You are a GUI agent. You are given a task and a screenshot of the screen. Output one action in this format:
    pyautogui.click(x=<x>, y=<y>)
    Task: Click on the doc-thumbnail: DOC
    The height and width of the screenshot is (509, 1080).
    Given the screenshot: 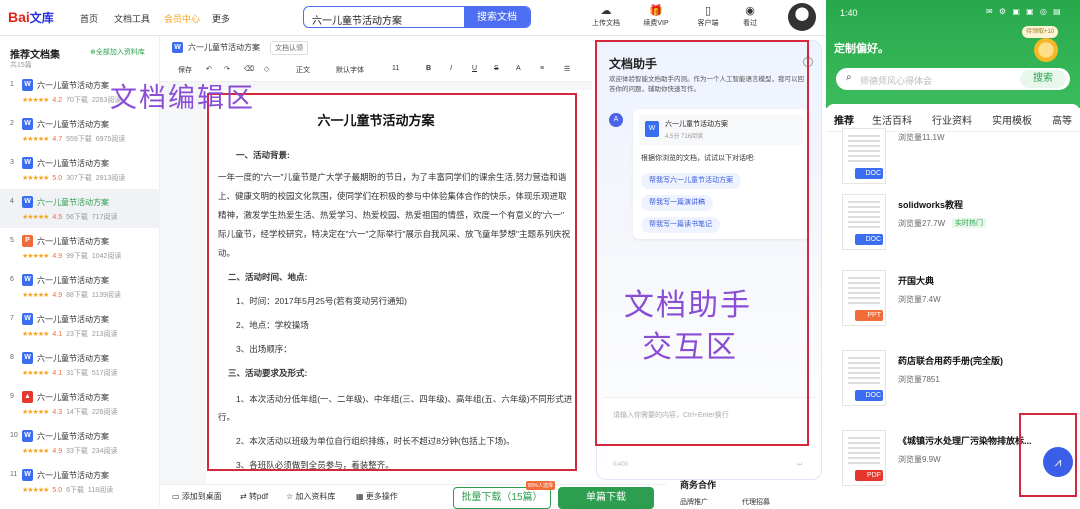 What is the action you would take?
    pyautogui.click(x=864, y=222)
    